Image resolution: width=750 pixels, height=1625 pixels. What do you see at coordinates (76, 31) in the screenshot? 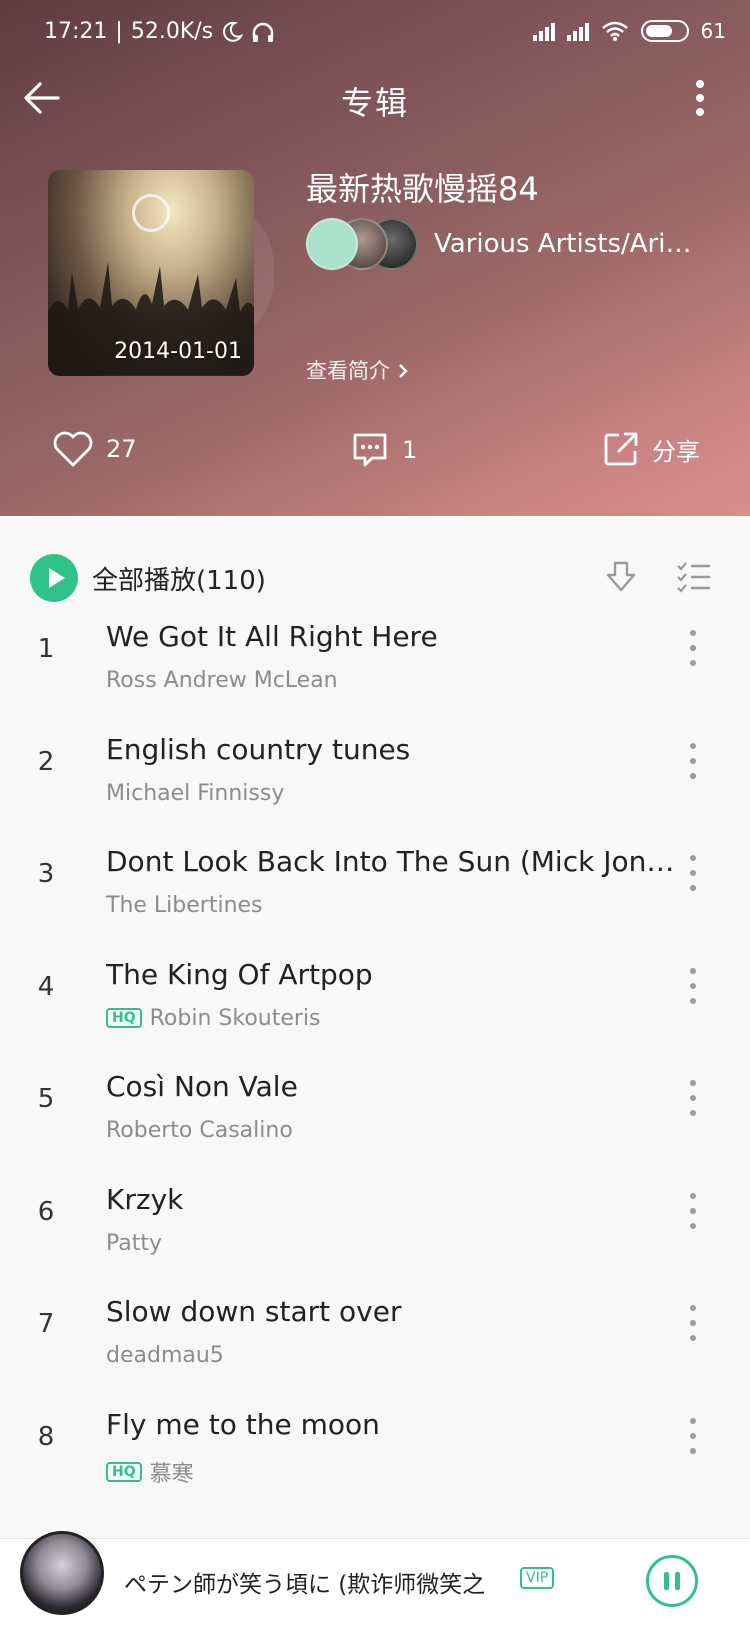
I see `status-time: 17:21` at bounding box center [76, 31].